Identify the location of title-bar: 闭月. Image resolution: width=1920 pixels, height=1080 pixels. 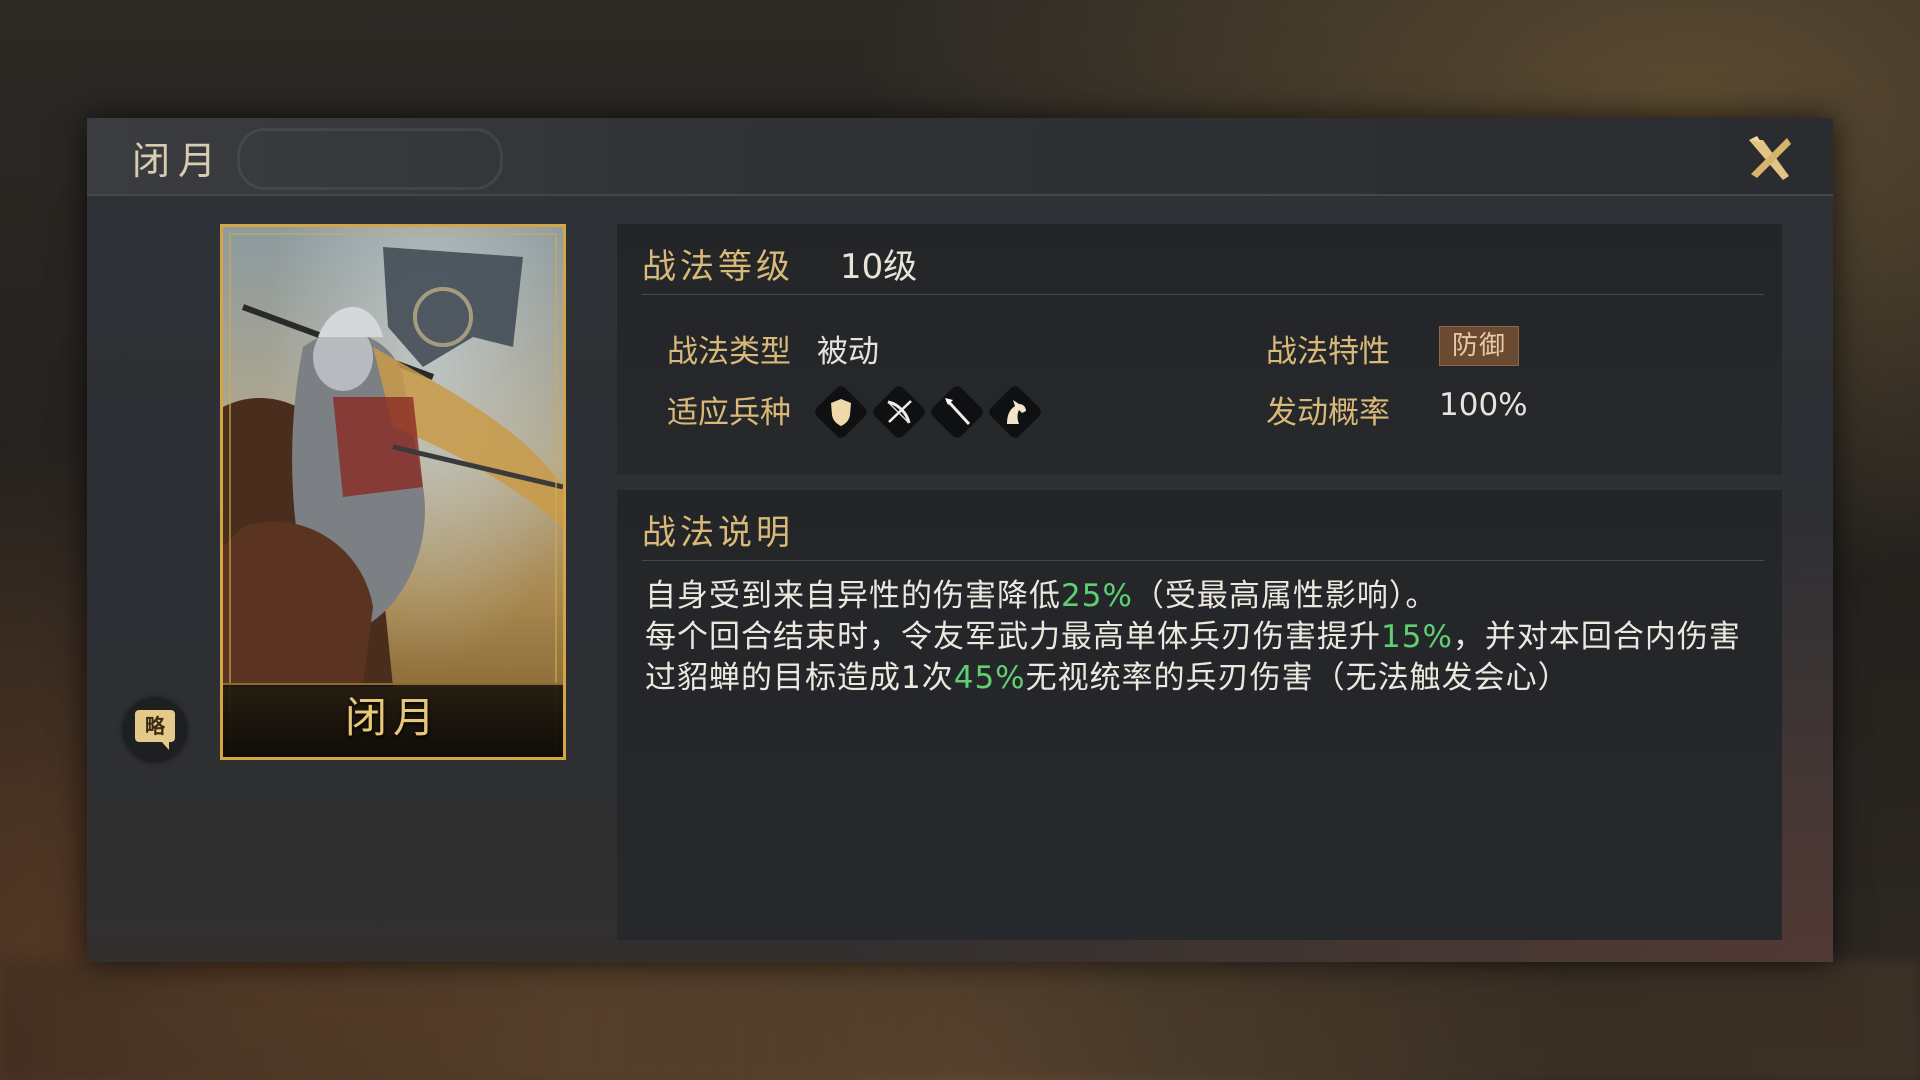
(960, 157).